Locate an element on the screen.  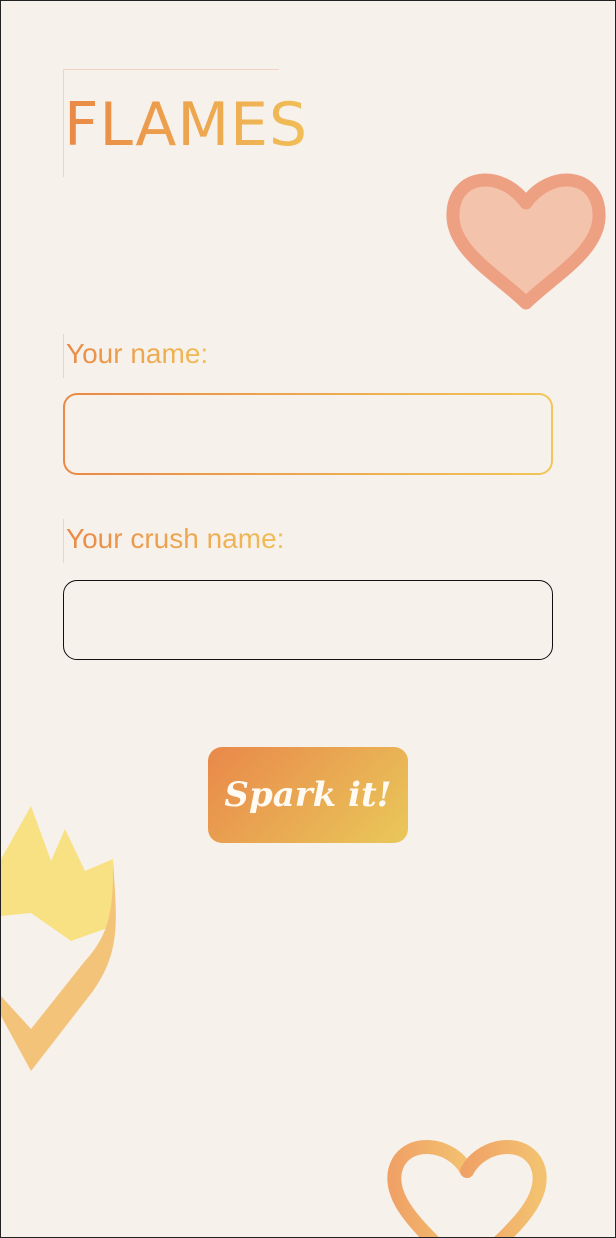
name-label: Your name: is located at coordinates (135, 356).